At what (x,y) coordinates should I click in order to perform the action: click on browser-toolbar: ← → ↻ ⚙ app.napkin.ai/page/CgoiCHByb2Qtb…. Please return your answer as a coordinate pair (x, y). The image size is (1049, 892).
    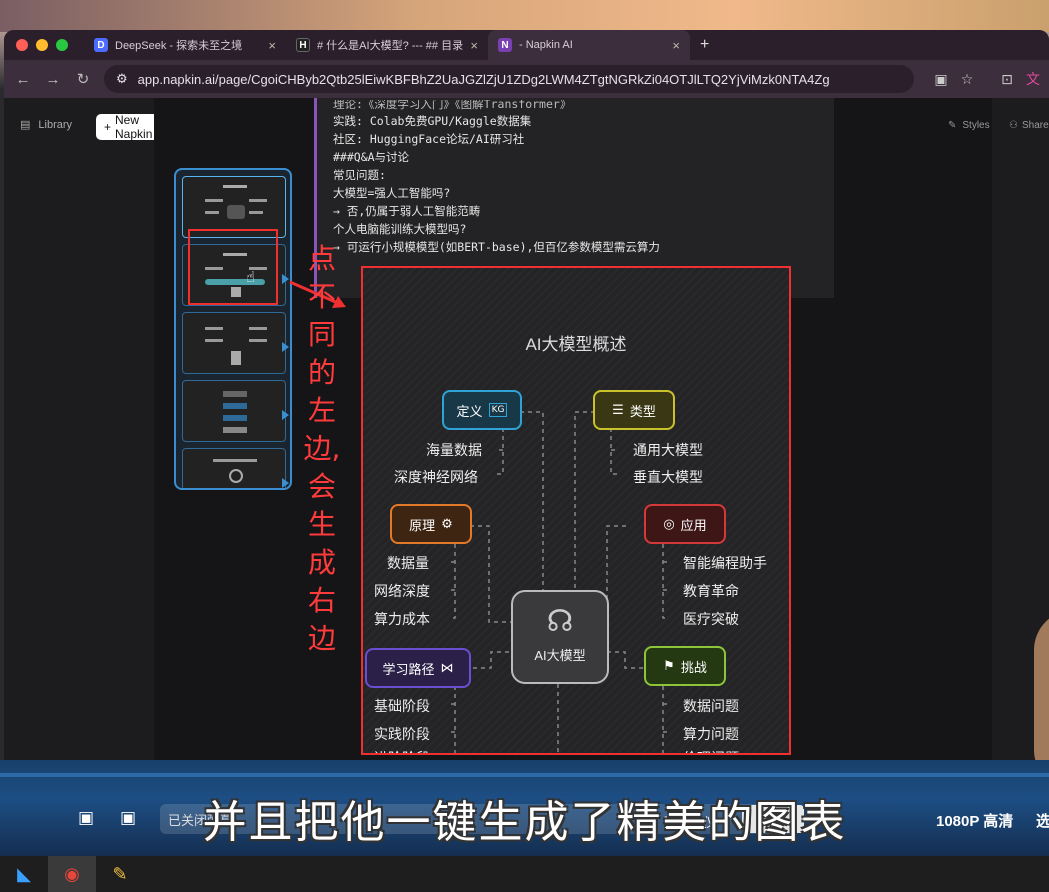
    Looking at the image, I should click on (526, 79).